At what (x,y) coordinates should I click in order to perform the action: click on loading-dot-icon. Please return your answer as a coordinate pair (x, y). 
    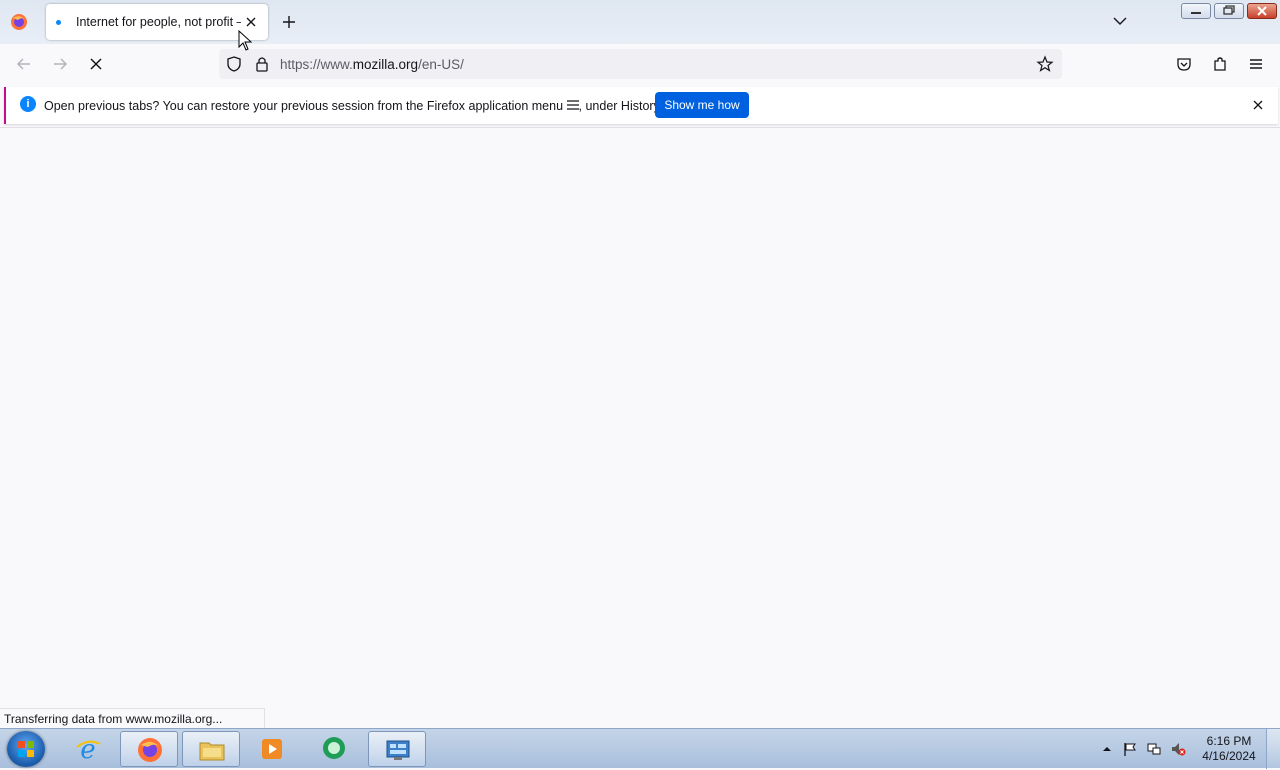
    Looking at the image, I should click on (58, 22).